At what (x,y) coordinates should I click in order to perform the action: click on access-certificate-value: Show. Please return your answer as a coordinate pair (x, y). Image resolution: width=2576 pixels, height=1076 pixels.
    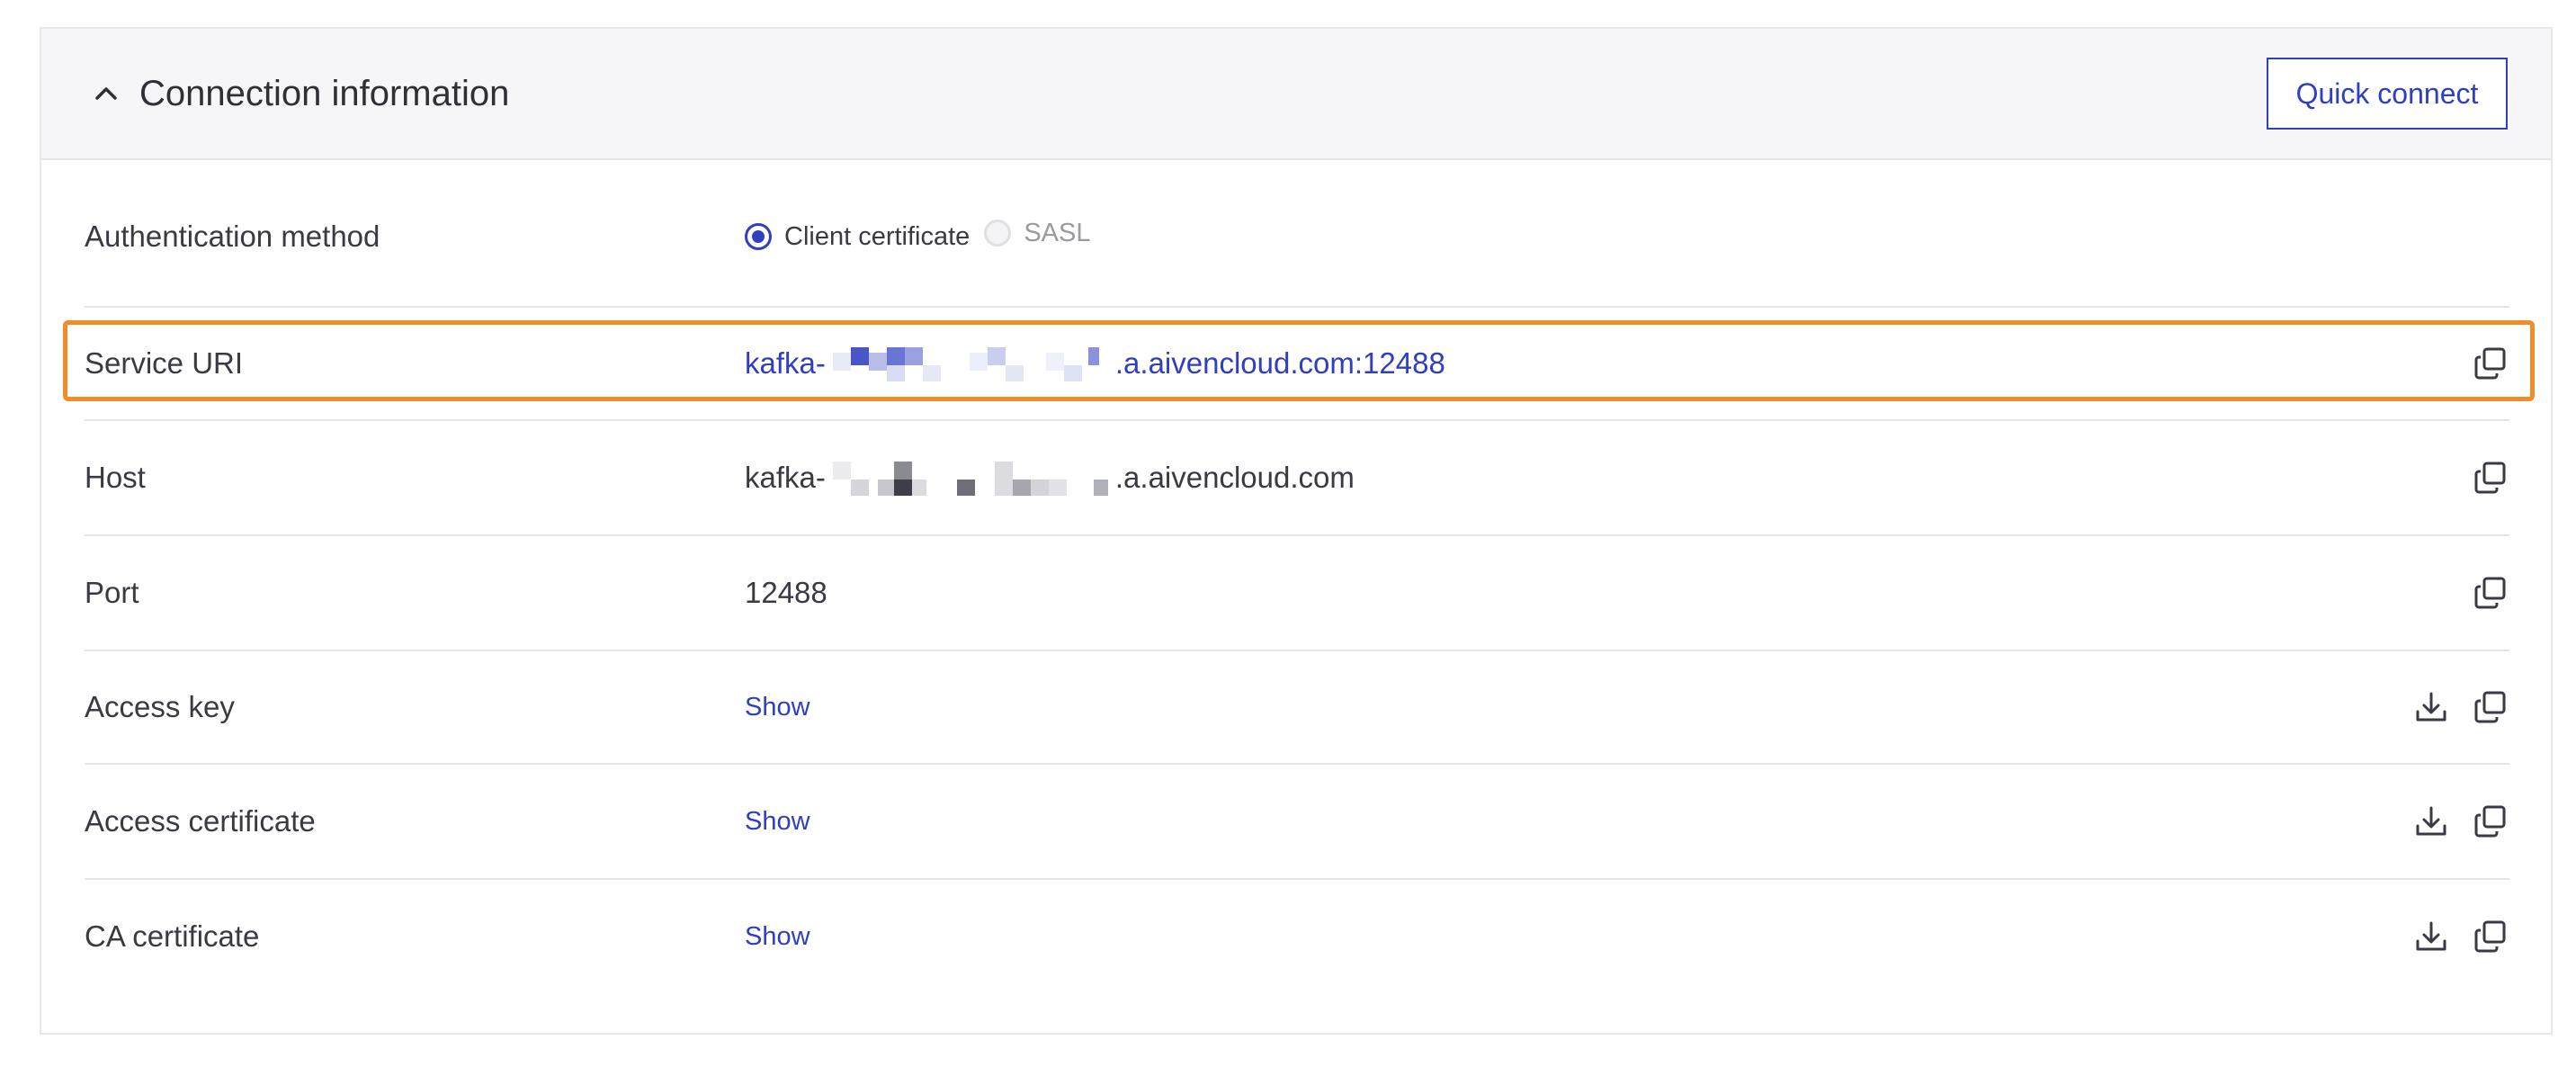
    Looking at the image, I should click on (777, 821).